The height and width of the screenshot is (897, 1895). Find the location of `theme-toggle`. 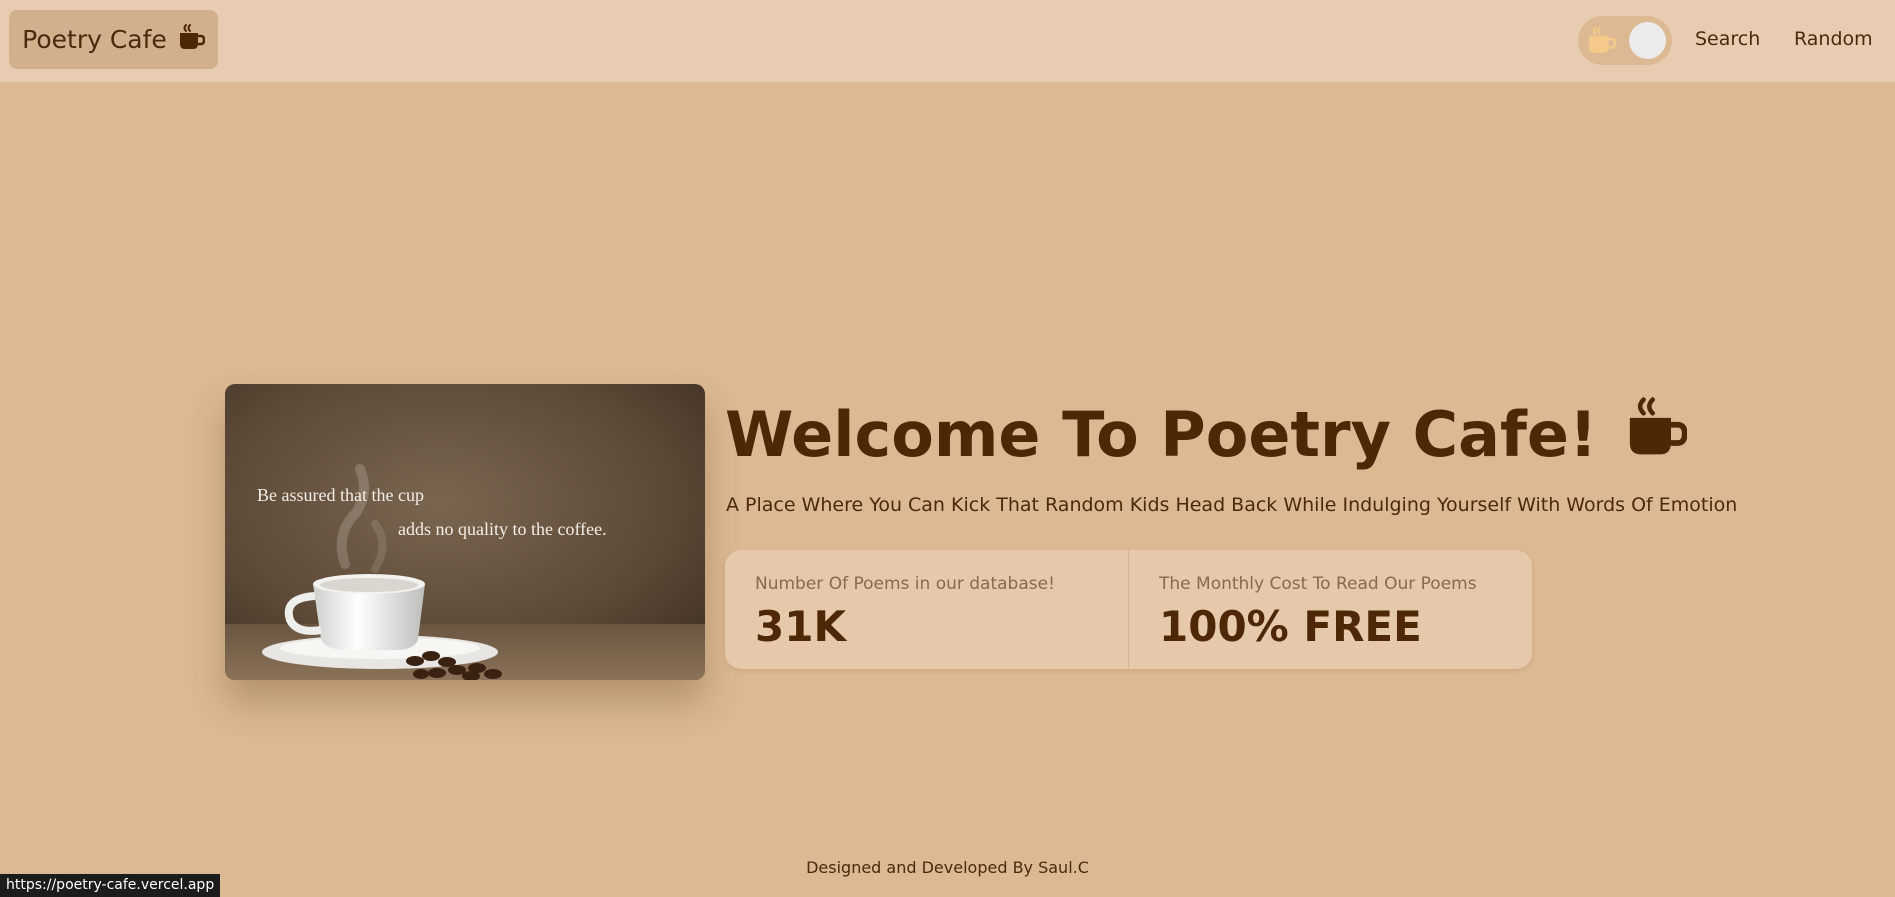

theme-toggle is located at coordinates (1625, 40).